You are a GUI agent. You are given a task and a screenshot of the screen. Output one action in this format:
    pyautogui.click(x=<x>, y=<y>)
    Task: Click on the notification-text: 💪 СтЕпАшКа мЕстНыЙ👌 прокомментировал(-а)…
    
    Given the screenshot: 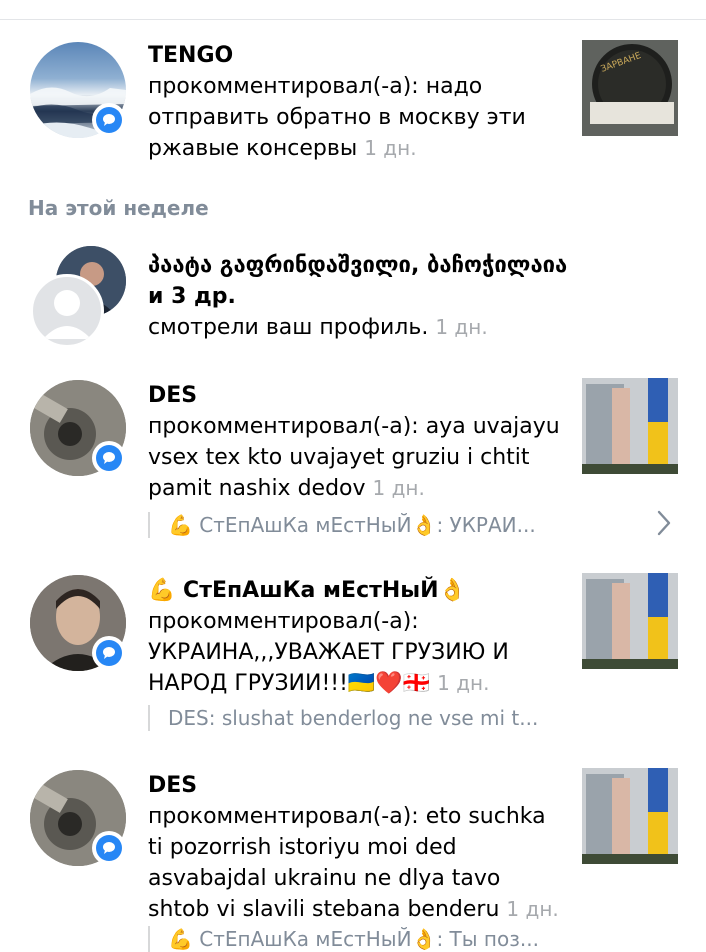 What is the action you would take?
    pyautogui.click(x=355, y=637)
    